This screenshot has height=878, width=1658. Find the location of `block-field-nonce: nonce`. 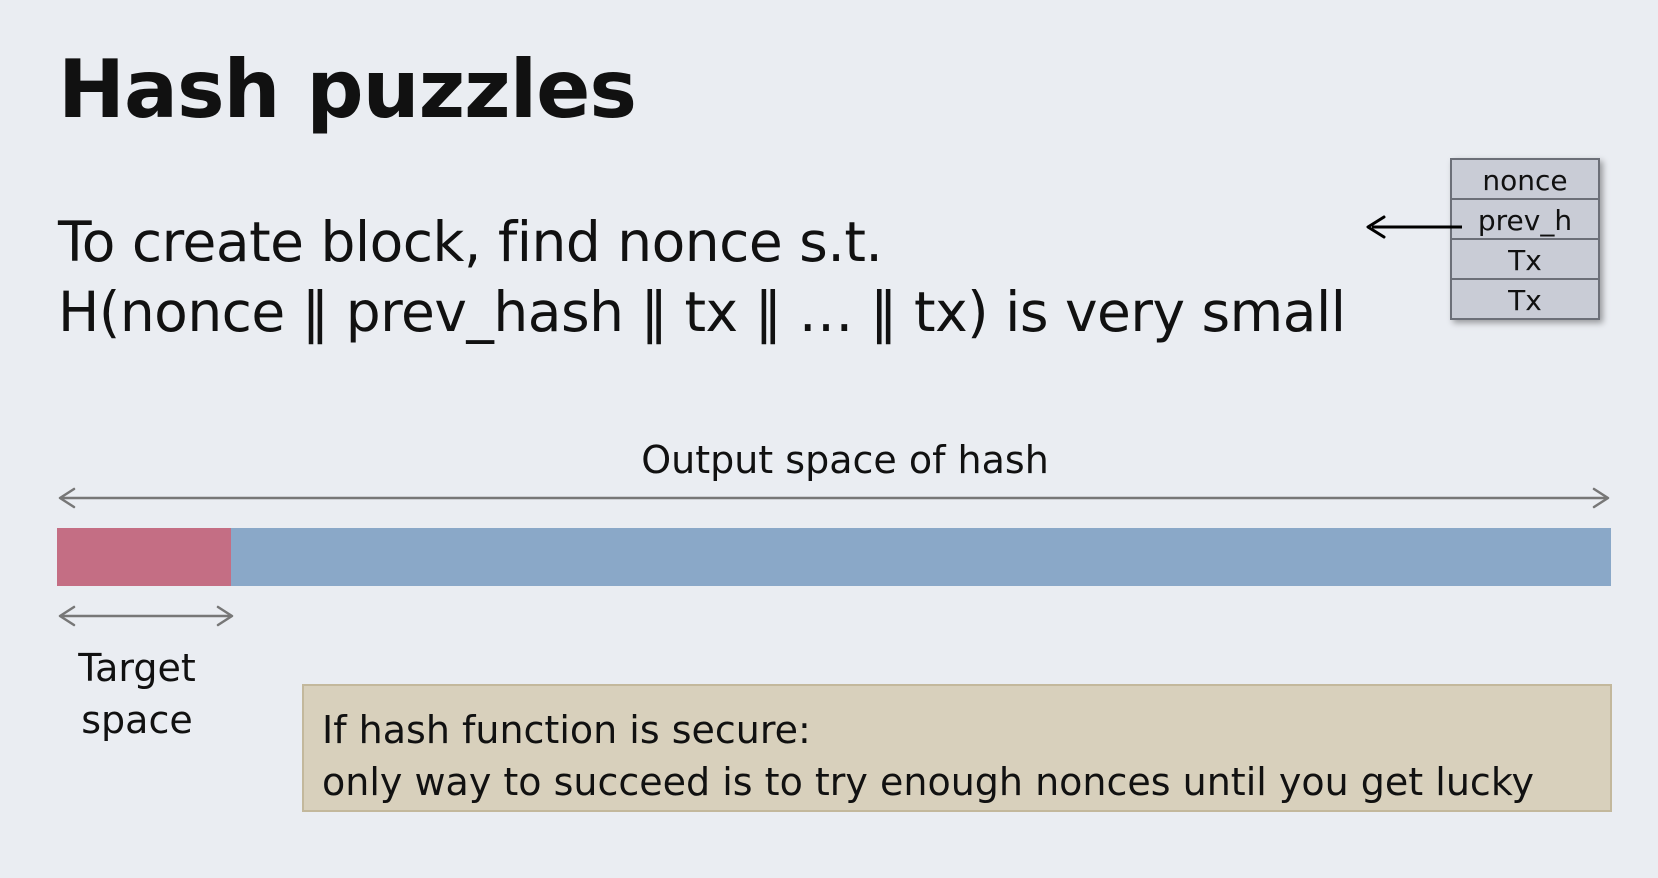

block-field-nonce: nonce is located at coordinates (1525, 179).